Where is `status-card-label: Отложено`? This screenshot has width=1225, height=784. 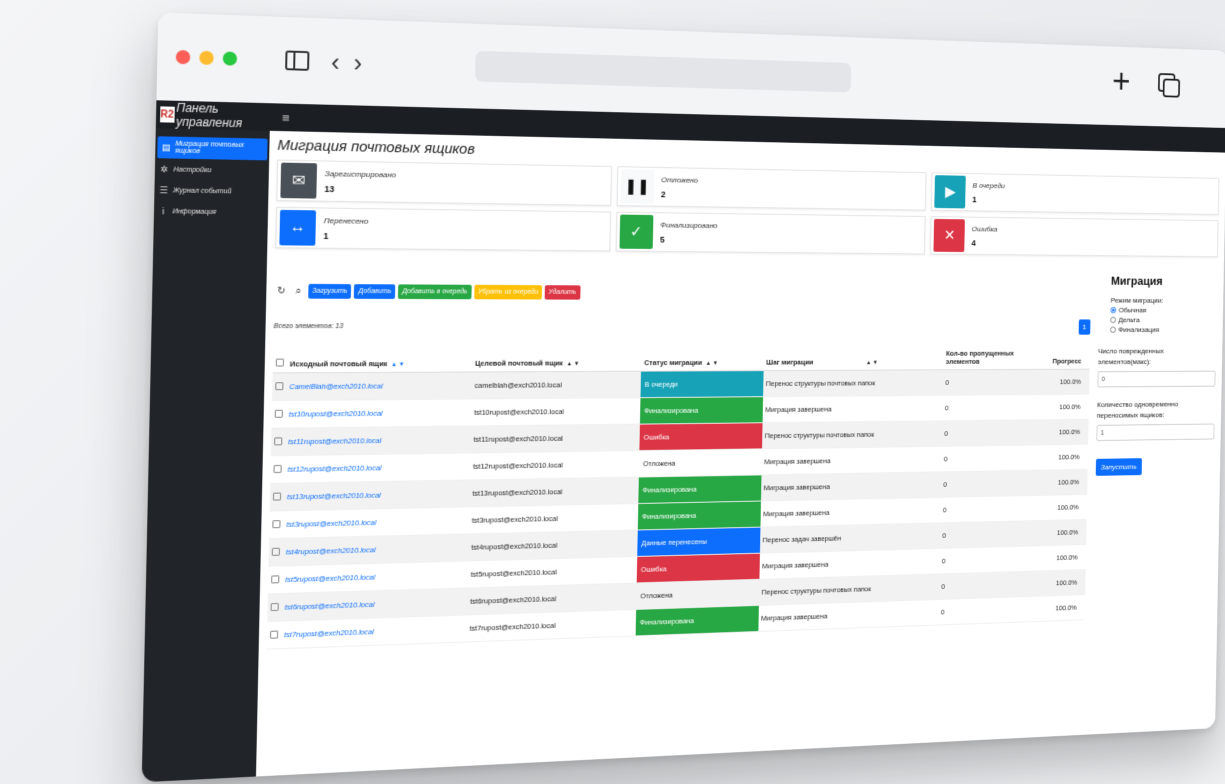
status-card-label: Отложено is located at coordinates (679, 179).